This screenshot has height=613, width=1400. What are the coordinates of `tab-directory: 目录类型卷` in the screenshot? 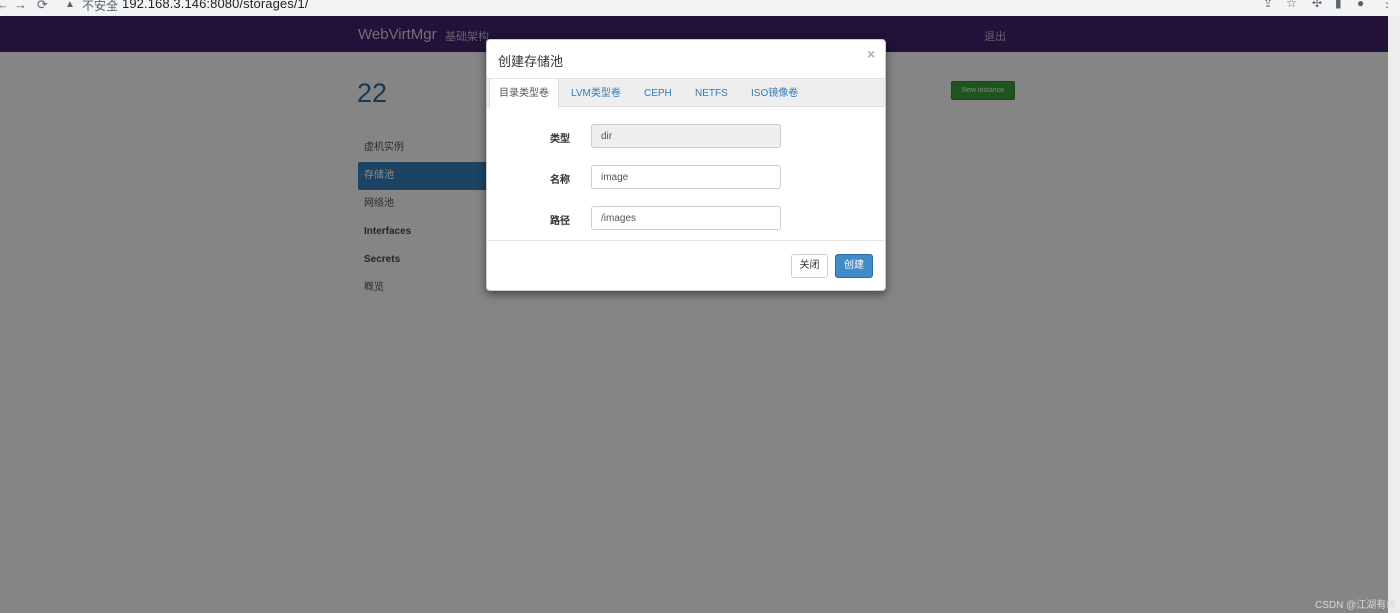 It's located at (524, 94).